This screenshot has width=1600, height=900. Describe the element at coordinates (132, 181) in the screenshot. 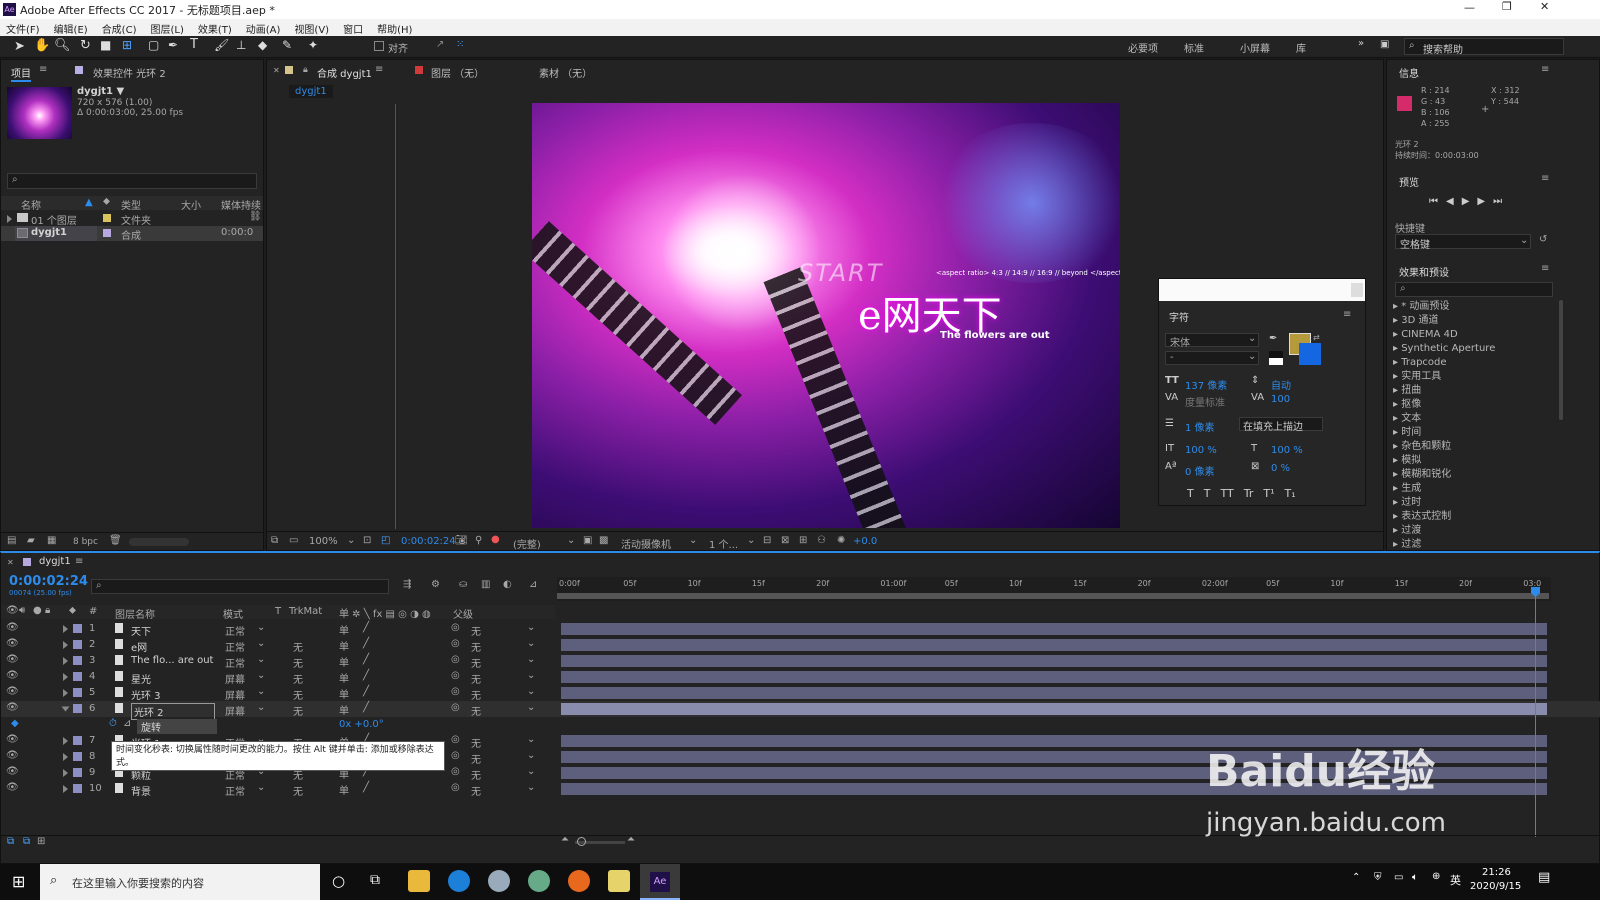

I see `project-search-input: ⌕` at that location.